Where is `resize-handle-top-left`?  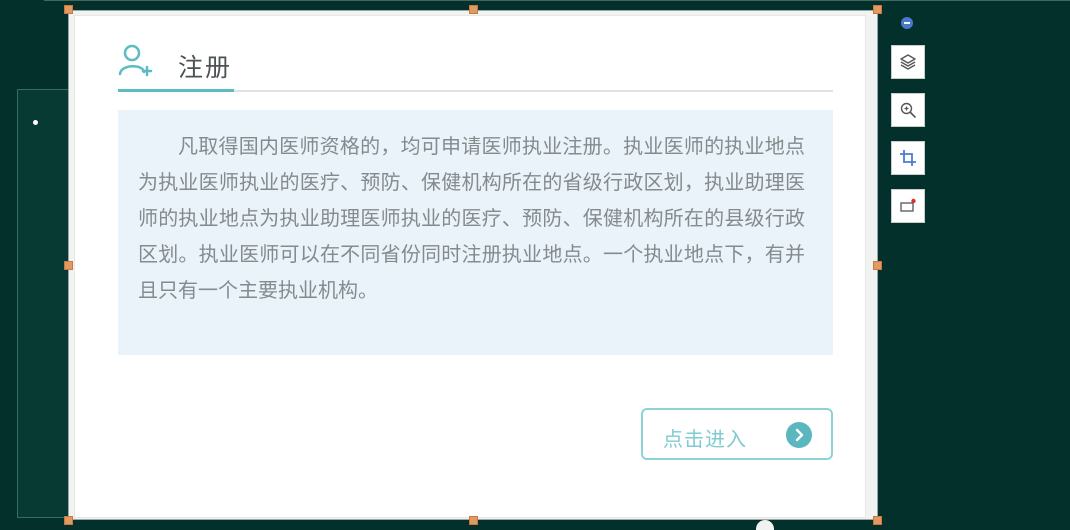 resize-handle-top-left is located at coordinates (68, 9).